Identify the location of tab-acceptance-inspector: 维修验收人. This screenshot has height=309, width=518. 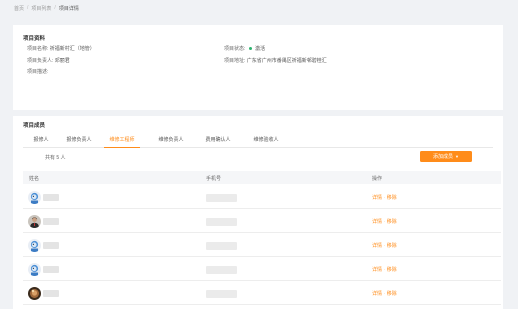
(266, 142).